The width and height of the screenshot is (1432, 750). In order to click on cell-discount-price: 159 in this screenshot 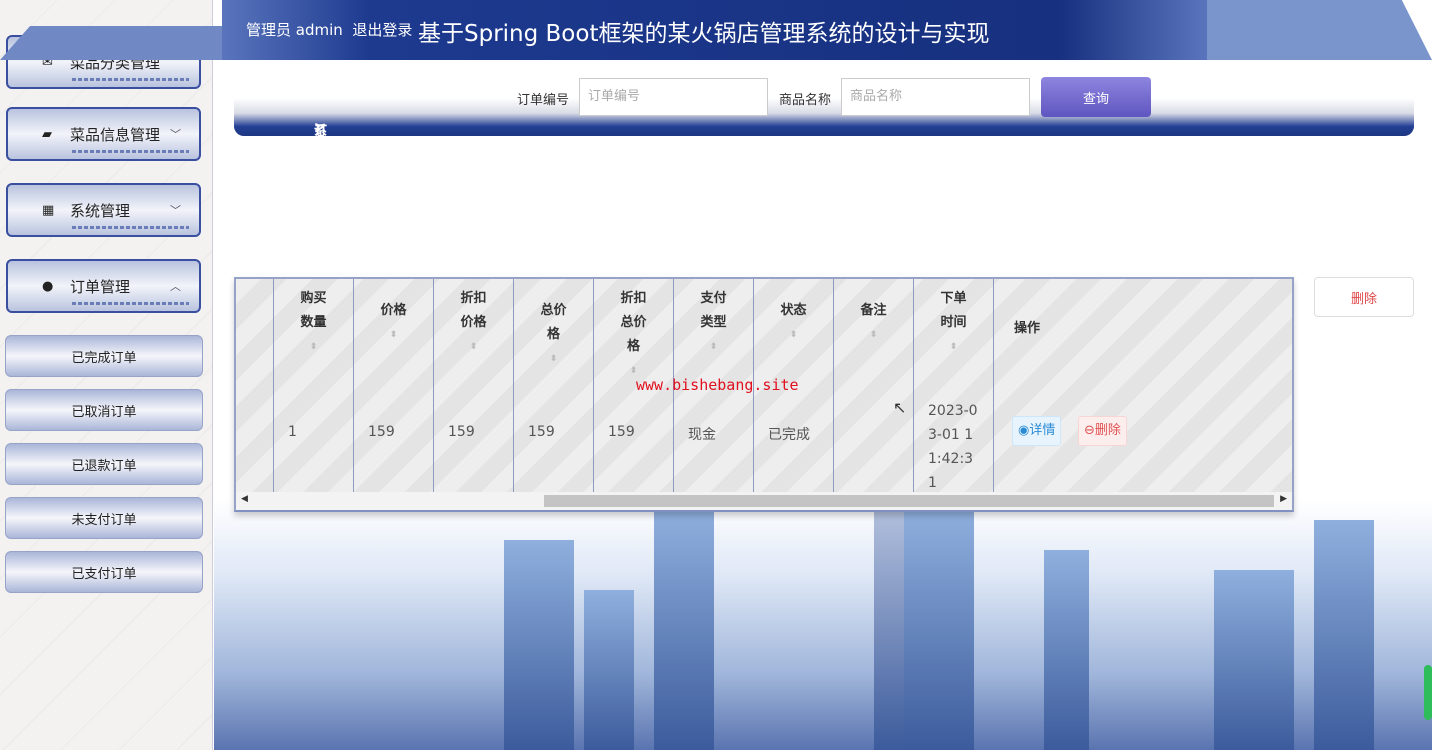, I will do `click(461, 432)`.